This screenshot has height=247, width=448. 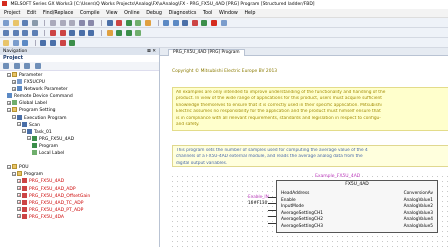 What do you see at coordinates (81, 23) in the screenshot?
I see `undo-icon` at bounding box center [81, 23].